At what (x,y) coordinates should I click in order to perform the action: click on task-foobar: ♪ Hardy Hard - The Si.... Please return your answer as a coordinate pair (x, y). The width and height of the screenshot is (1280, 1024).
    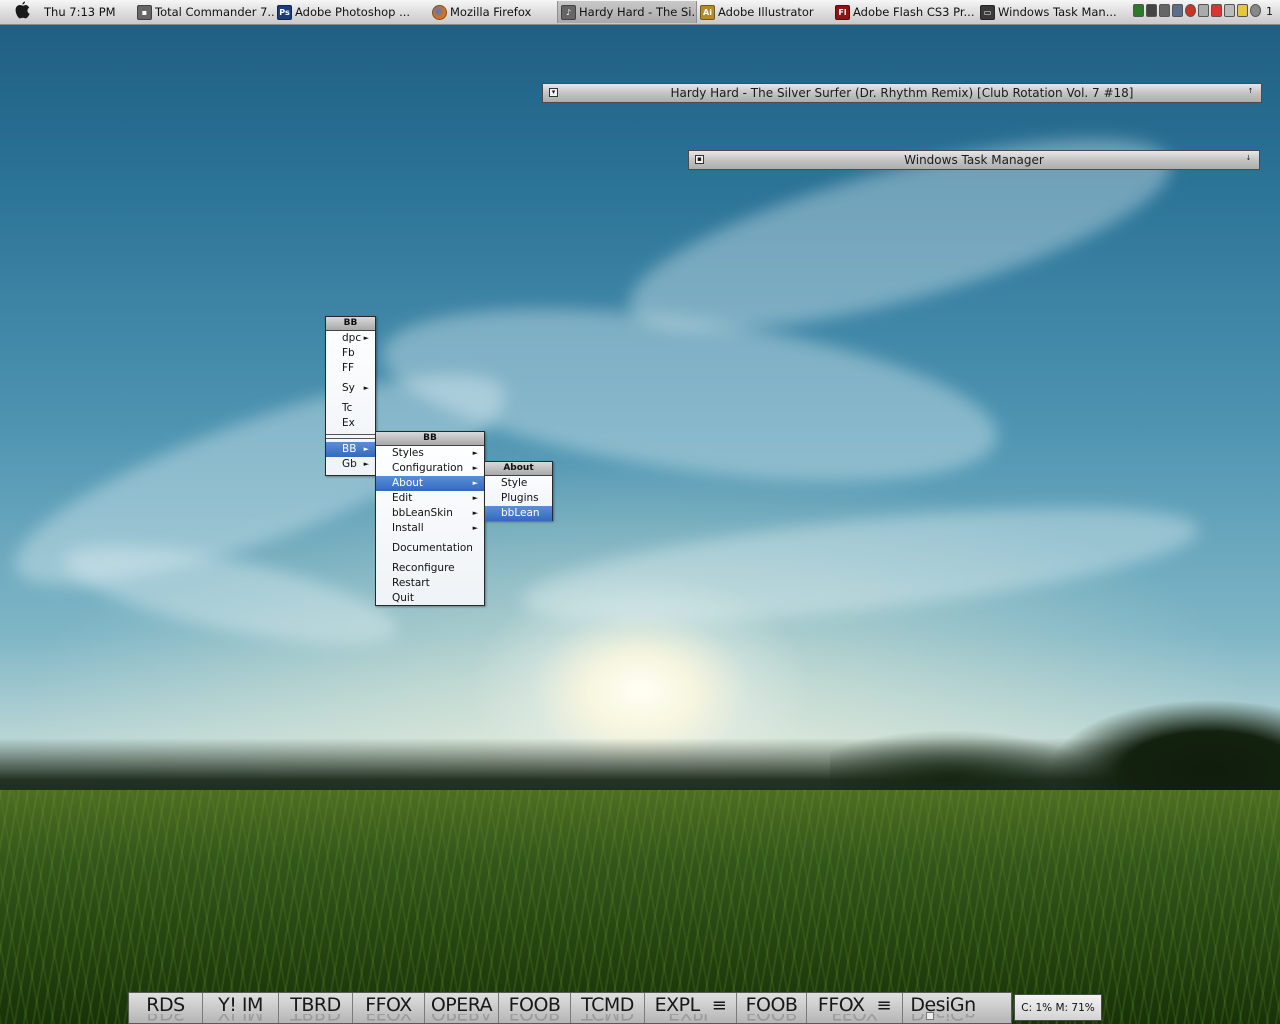
    Looking at the image, I should click on (627, 12).